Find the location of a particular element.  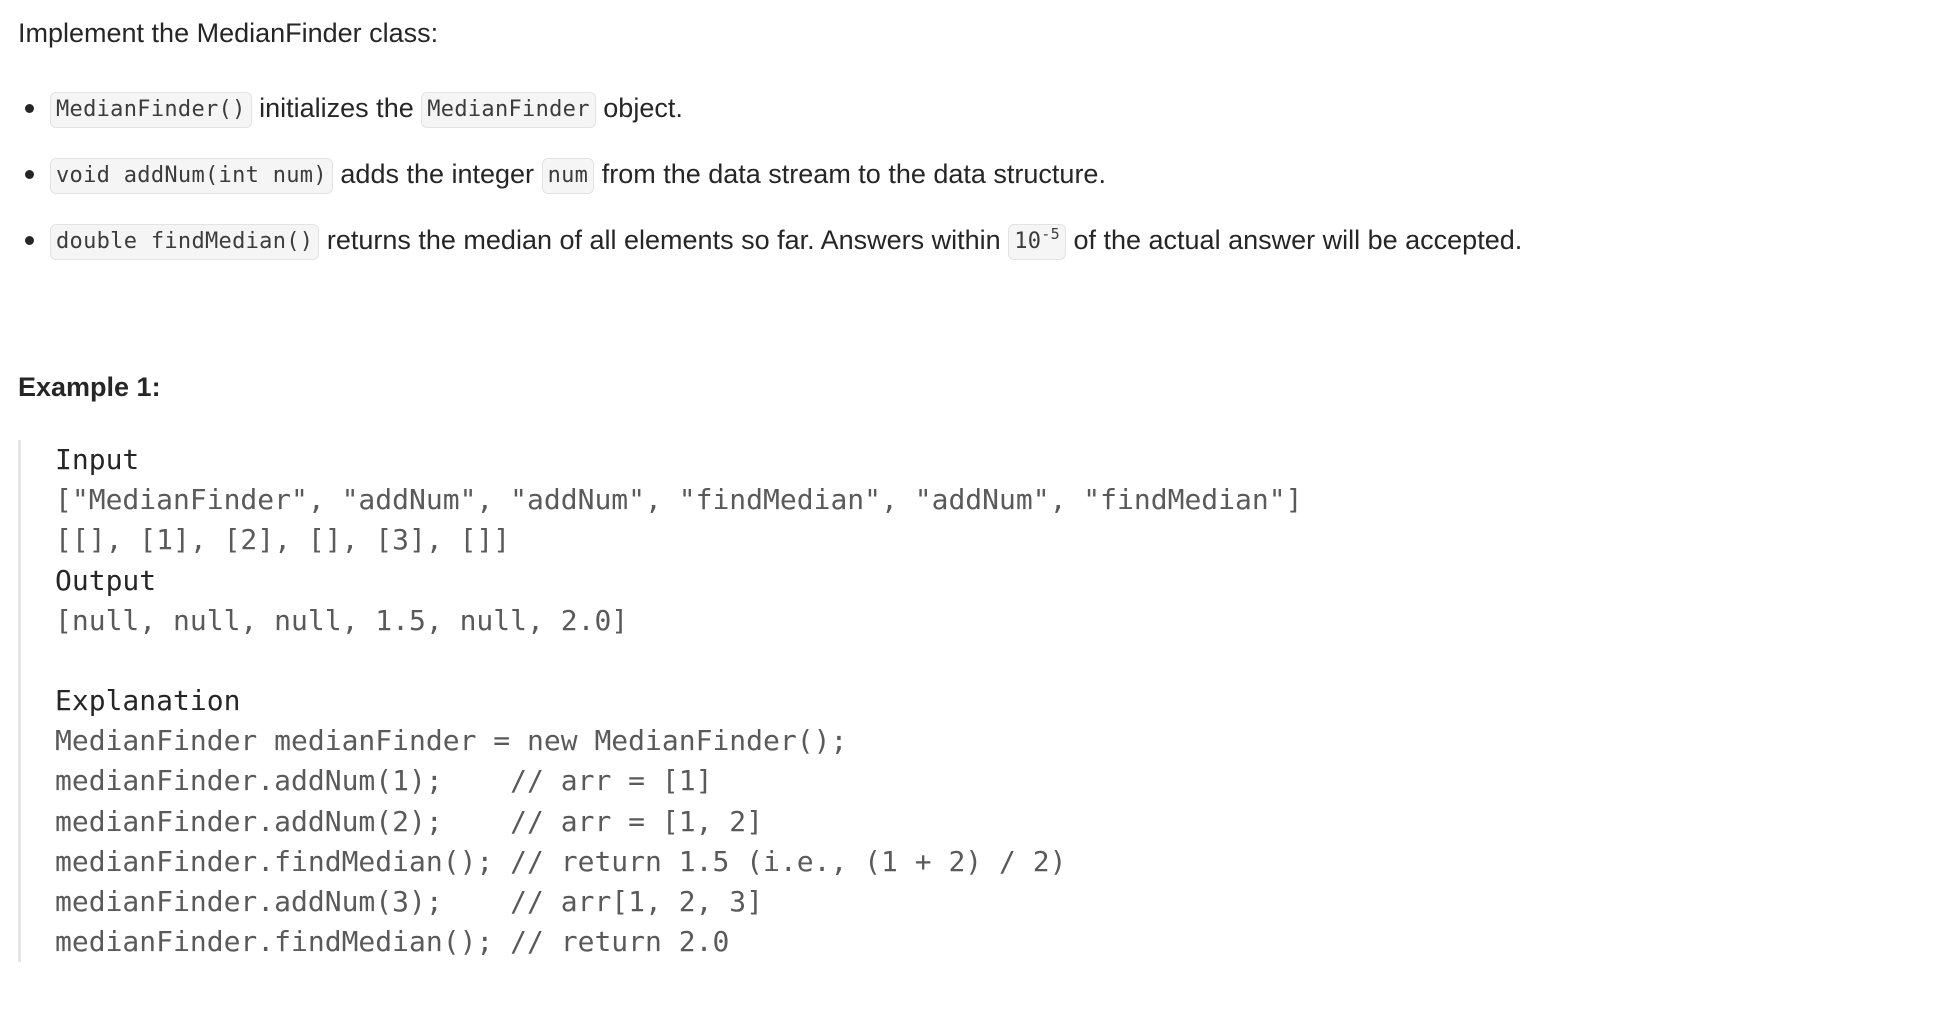

explanation-line: medianFinder.addNum(2); // arr = [1, 2] is located at coordinates (409, 821).